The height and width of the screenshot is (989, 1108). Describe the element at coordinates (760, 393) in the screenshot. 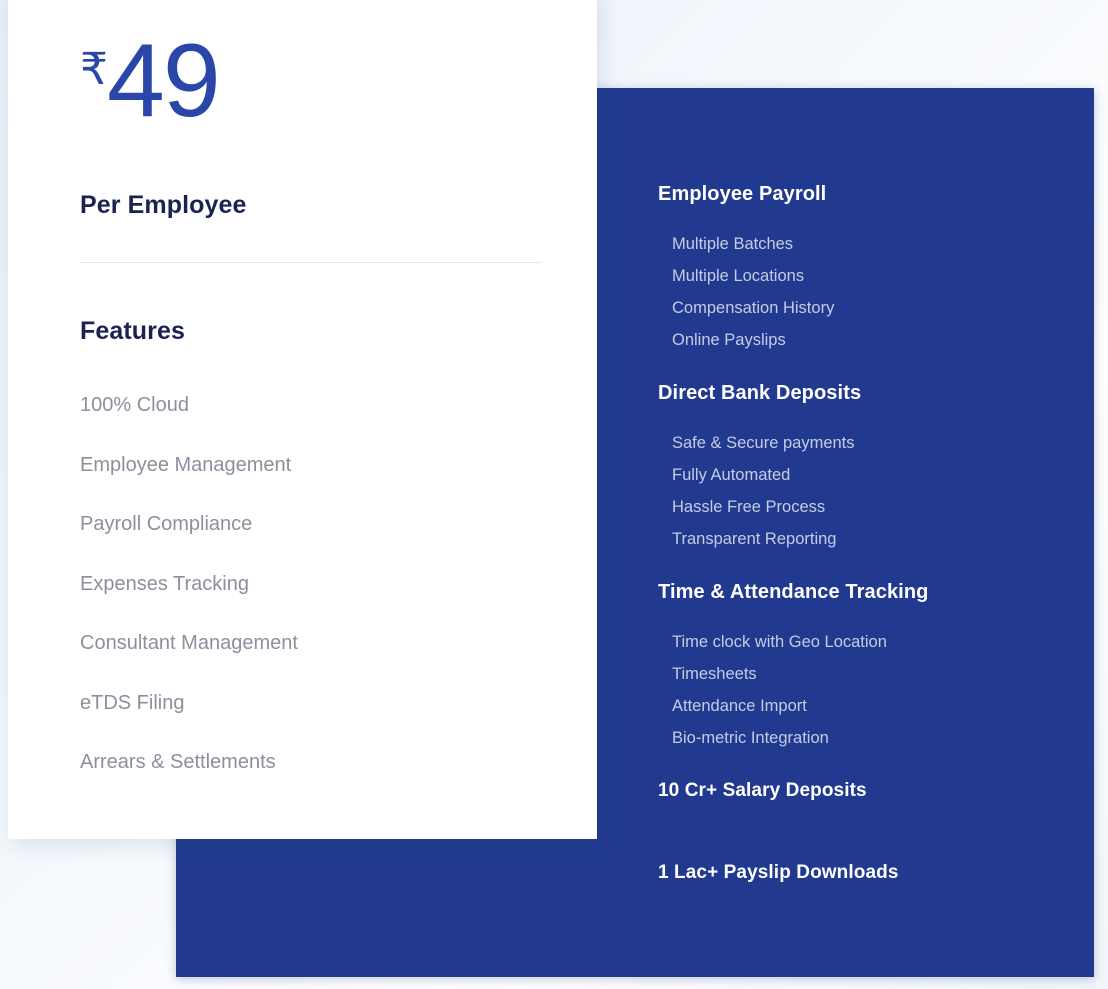

I see `feature-group-heading: Direct Bank Deposits` at that location.